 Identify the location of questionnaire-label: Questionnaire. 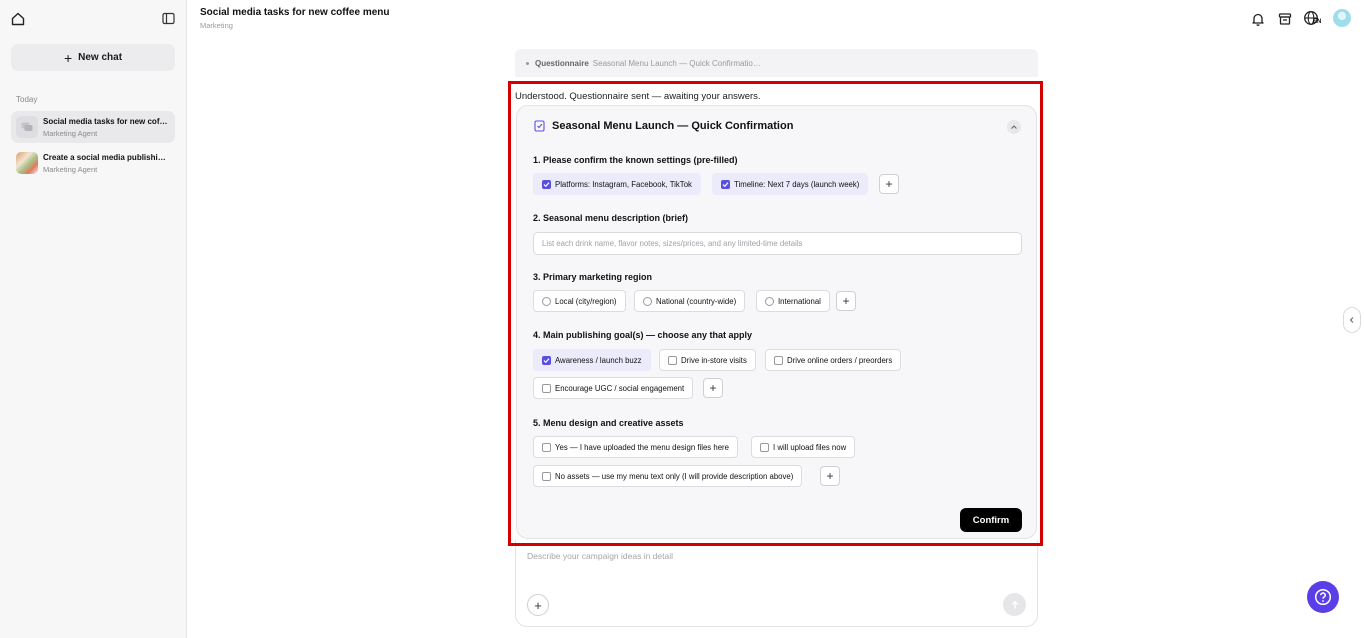
(562, 63).